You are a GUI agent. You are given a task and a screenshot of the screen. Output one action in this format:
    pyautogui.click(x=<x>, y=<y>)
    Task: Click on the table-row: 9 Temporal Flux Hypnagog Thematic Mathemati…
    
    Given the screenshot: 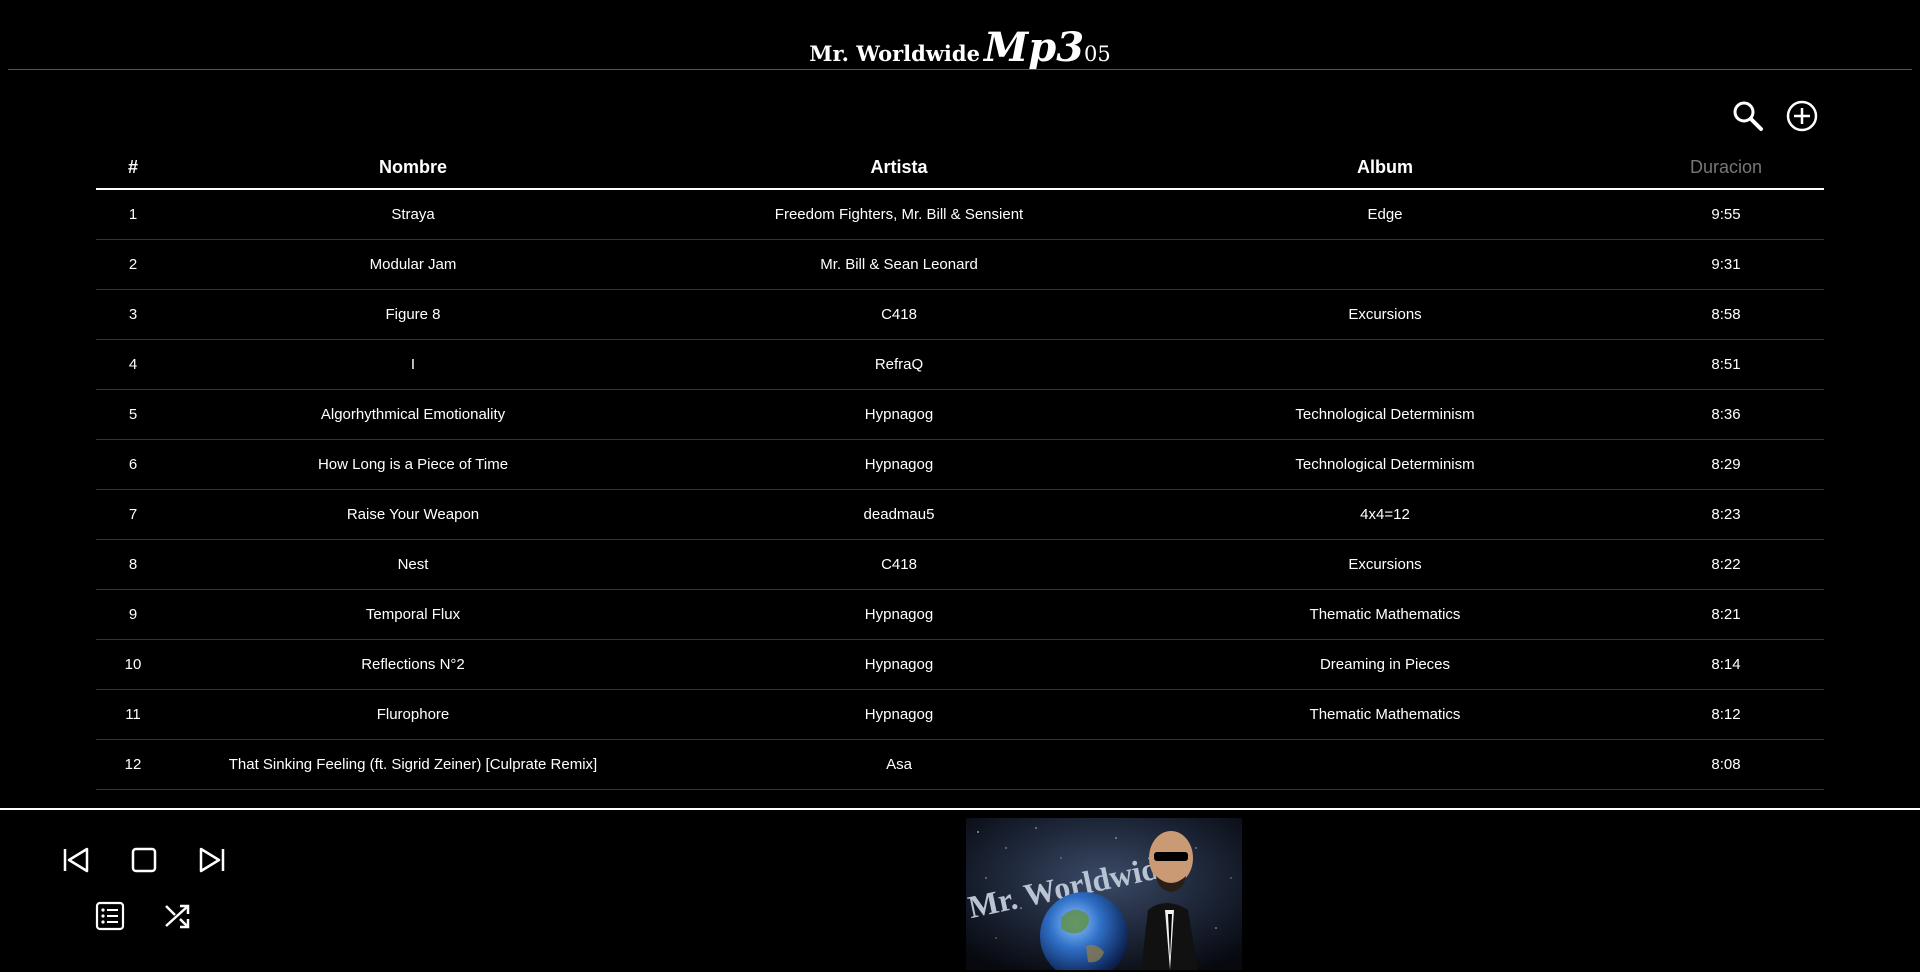 What is the action you would take?
    pyautogui.click(x=960, y=614)
    